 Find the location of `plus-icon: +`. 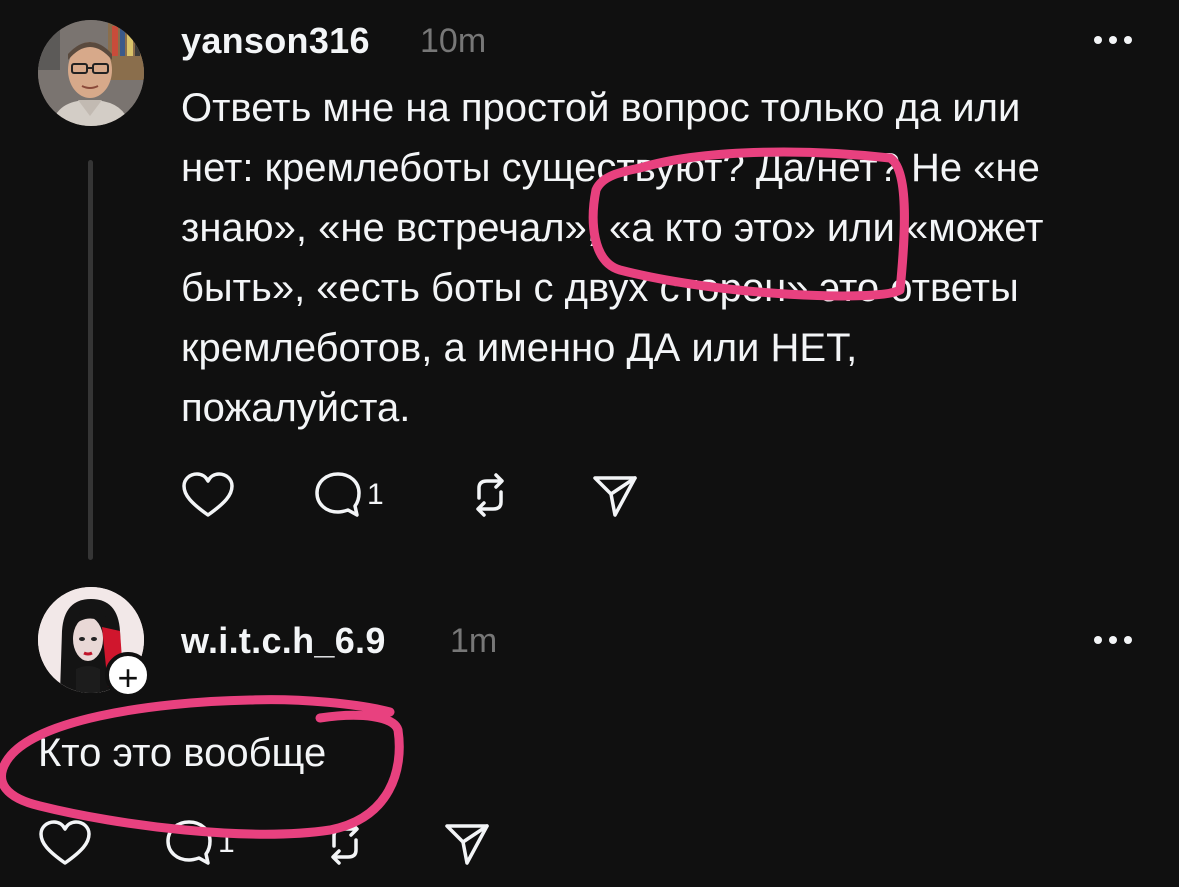

plus-icon: + is located at coordinates (128, 677).